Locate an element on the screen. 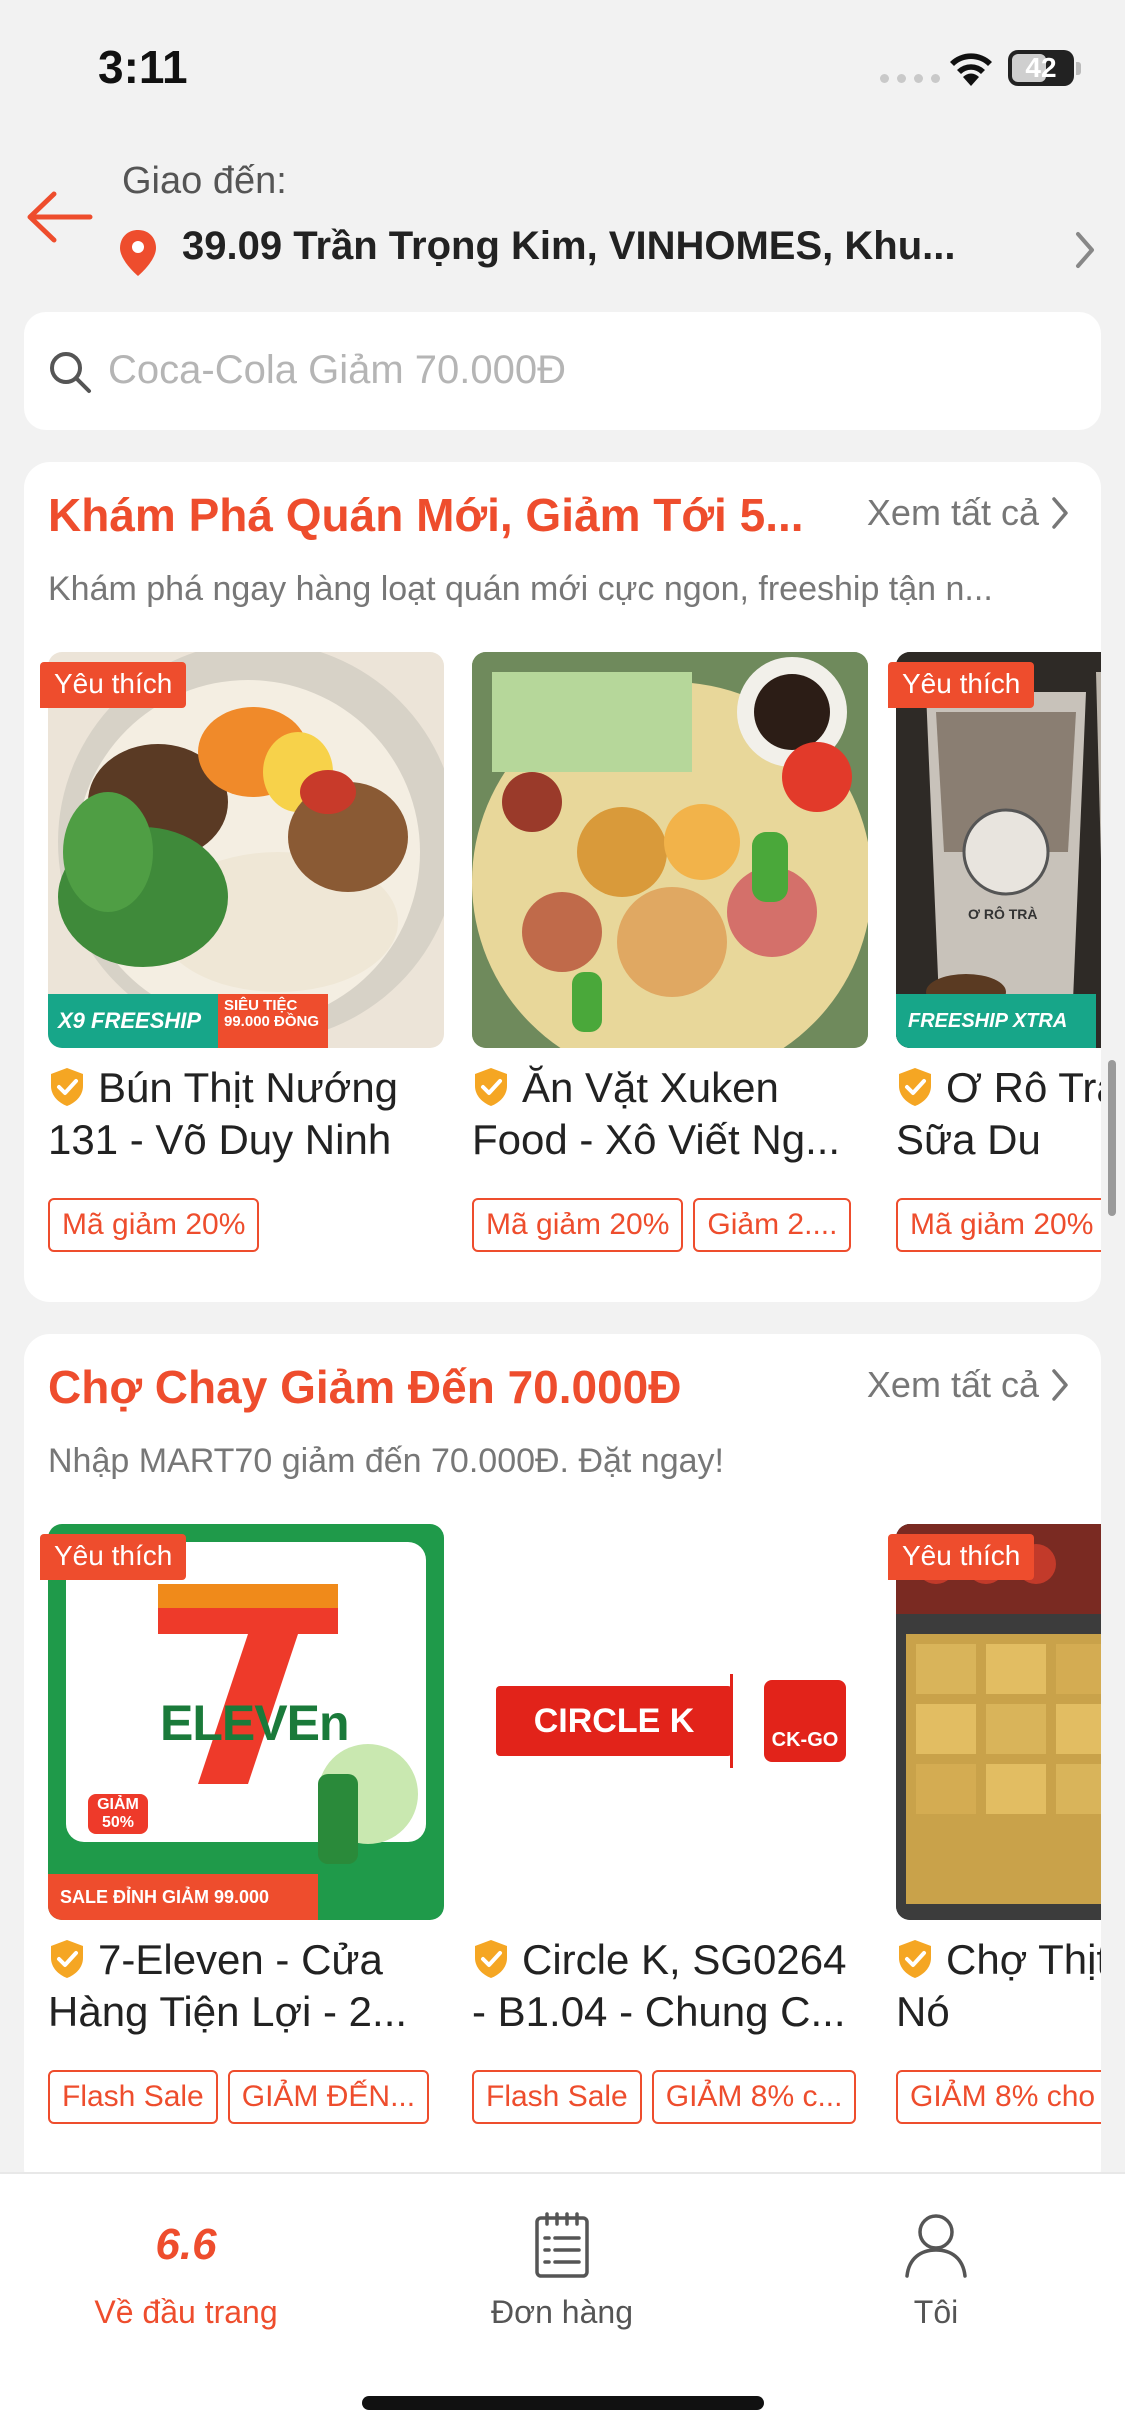 The image size is (1125, 2436). store-name: Ơ Rô Trà Sáo Sữa Du is located at coordinates (998, 1114).